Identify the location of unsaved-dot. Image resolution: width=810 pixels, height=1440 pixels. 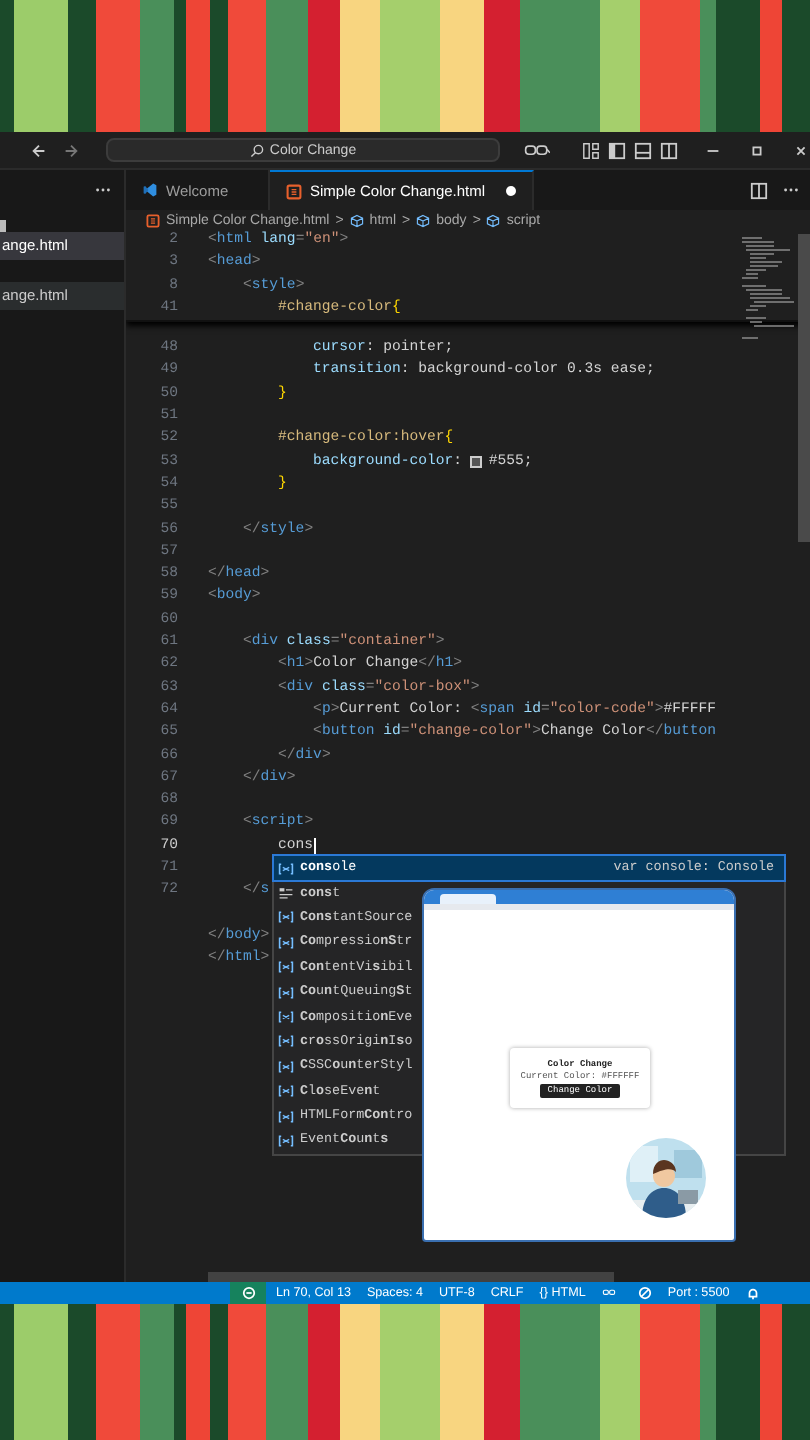
(510, 191).